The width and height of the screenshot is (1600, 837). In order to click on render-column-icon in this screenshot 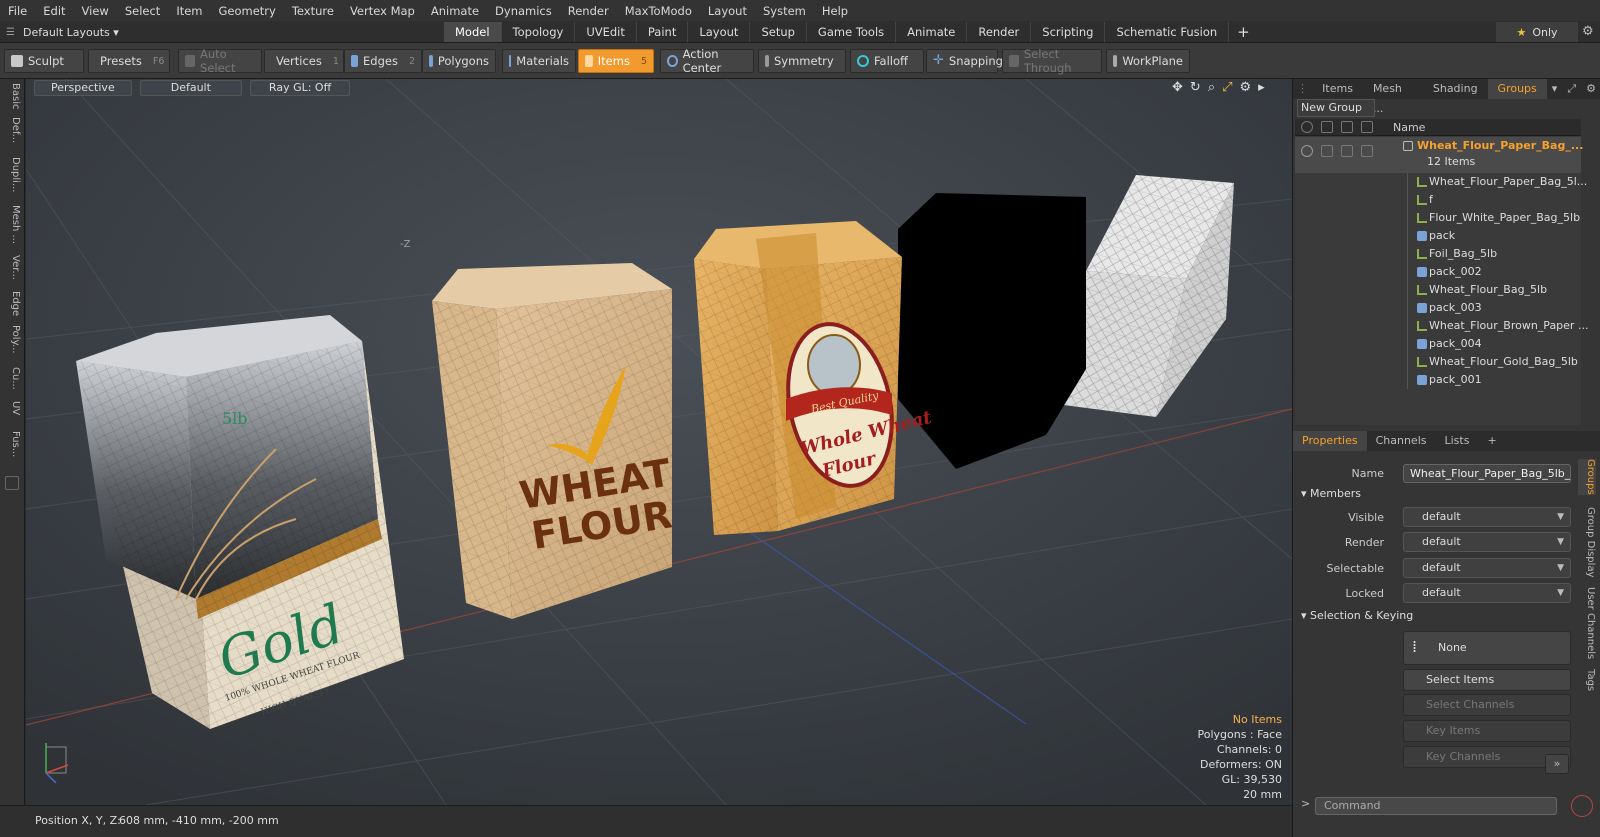, I will do `click(1327, 127)`.